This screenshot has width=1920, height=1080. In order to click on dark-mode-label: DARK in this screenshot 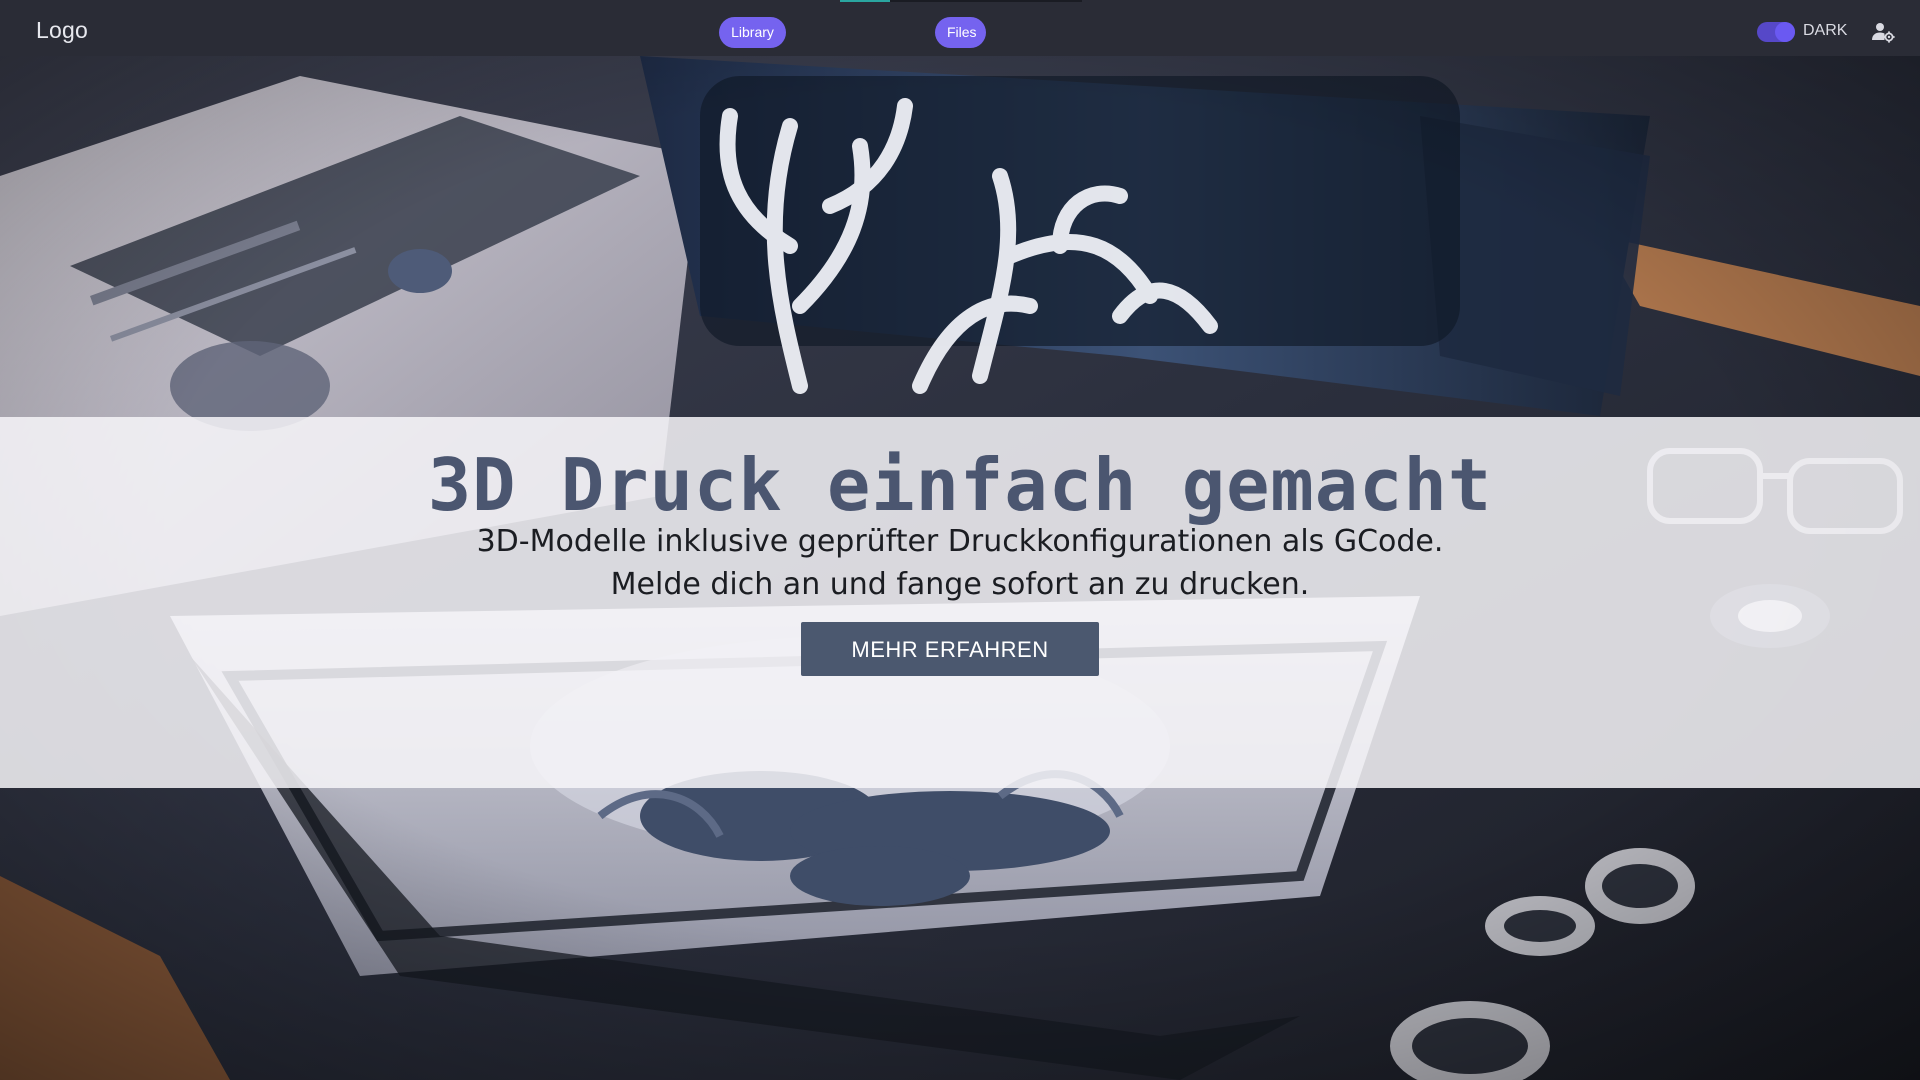, I will do `click(1825, 30)`.